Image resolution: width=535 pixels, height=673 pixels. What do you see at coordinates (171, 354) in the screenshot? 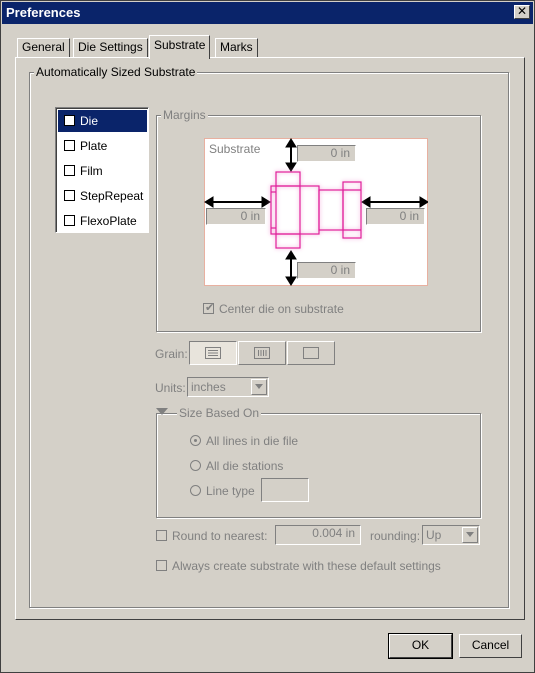
I see `grain-label: Grain:` at bounding box center [171, 354].